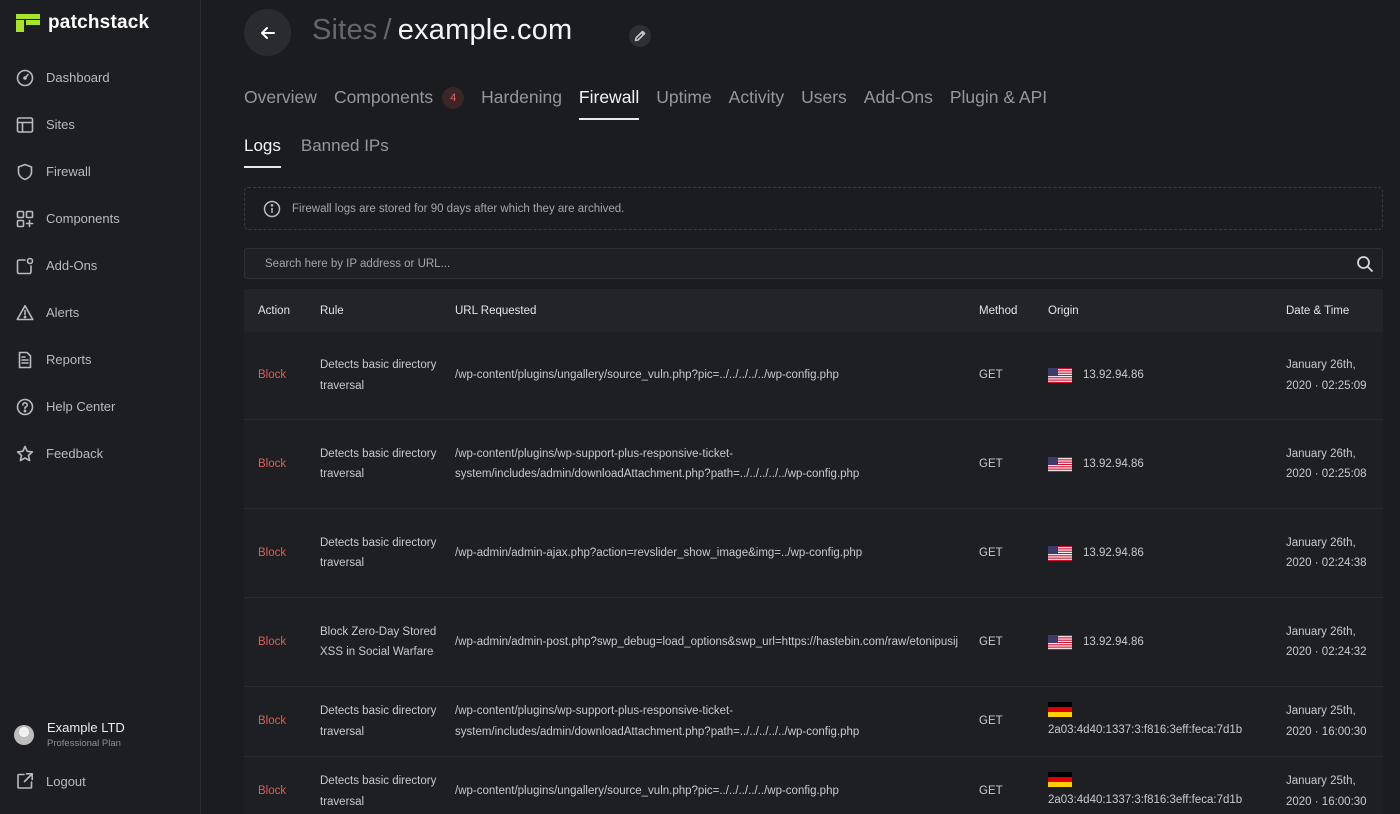 The height and width of the screenshot is (814, 1400). What do you see at coordinates (1145, 800) in the screenshot?
I see `origin-ip: 2a03:4d40:1337:3:f816:3eff:feca:7d1b` at bounding box center [1145, 800].